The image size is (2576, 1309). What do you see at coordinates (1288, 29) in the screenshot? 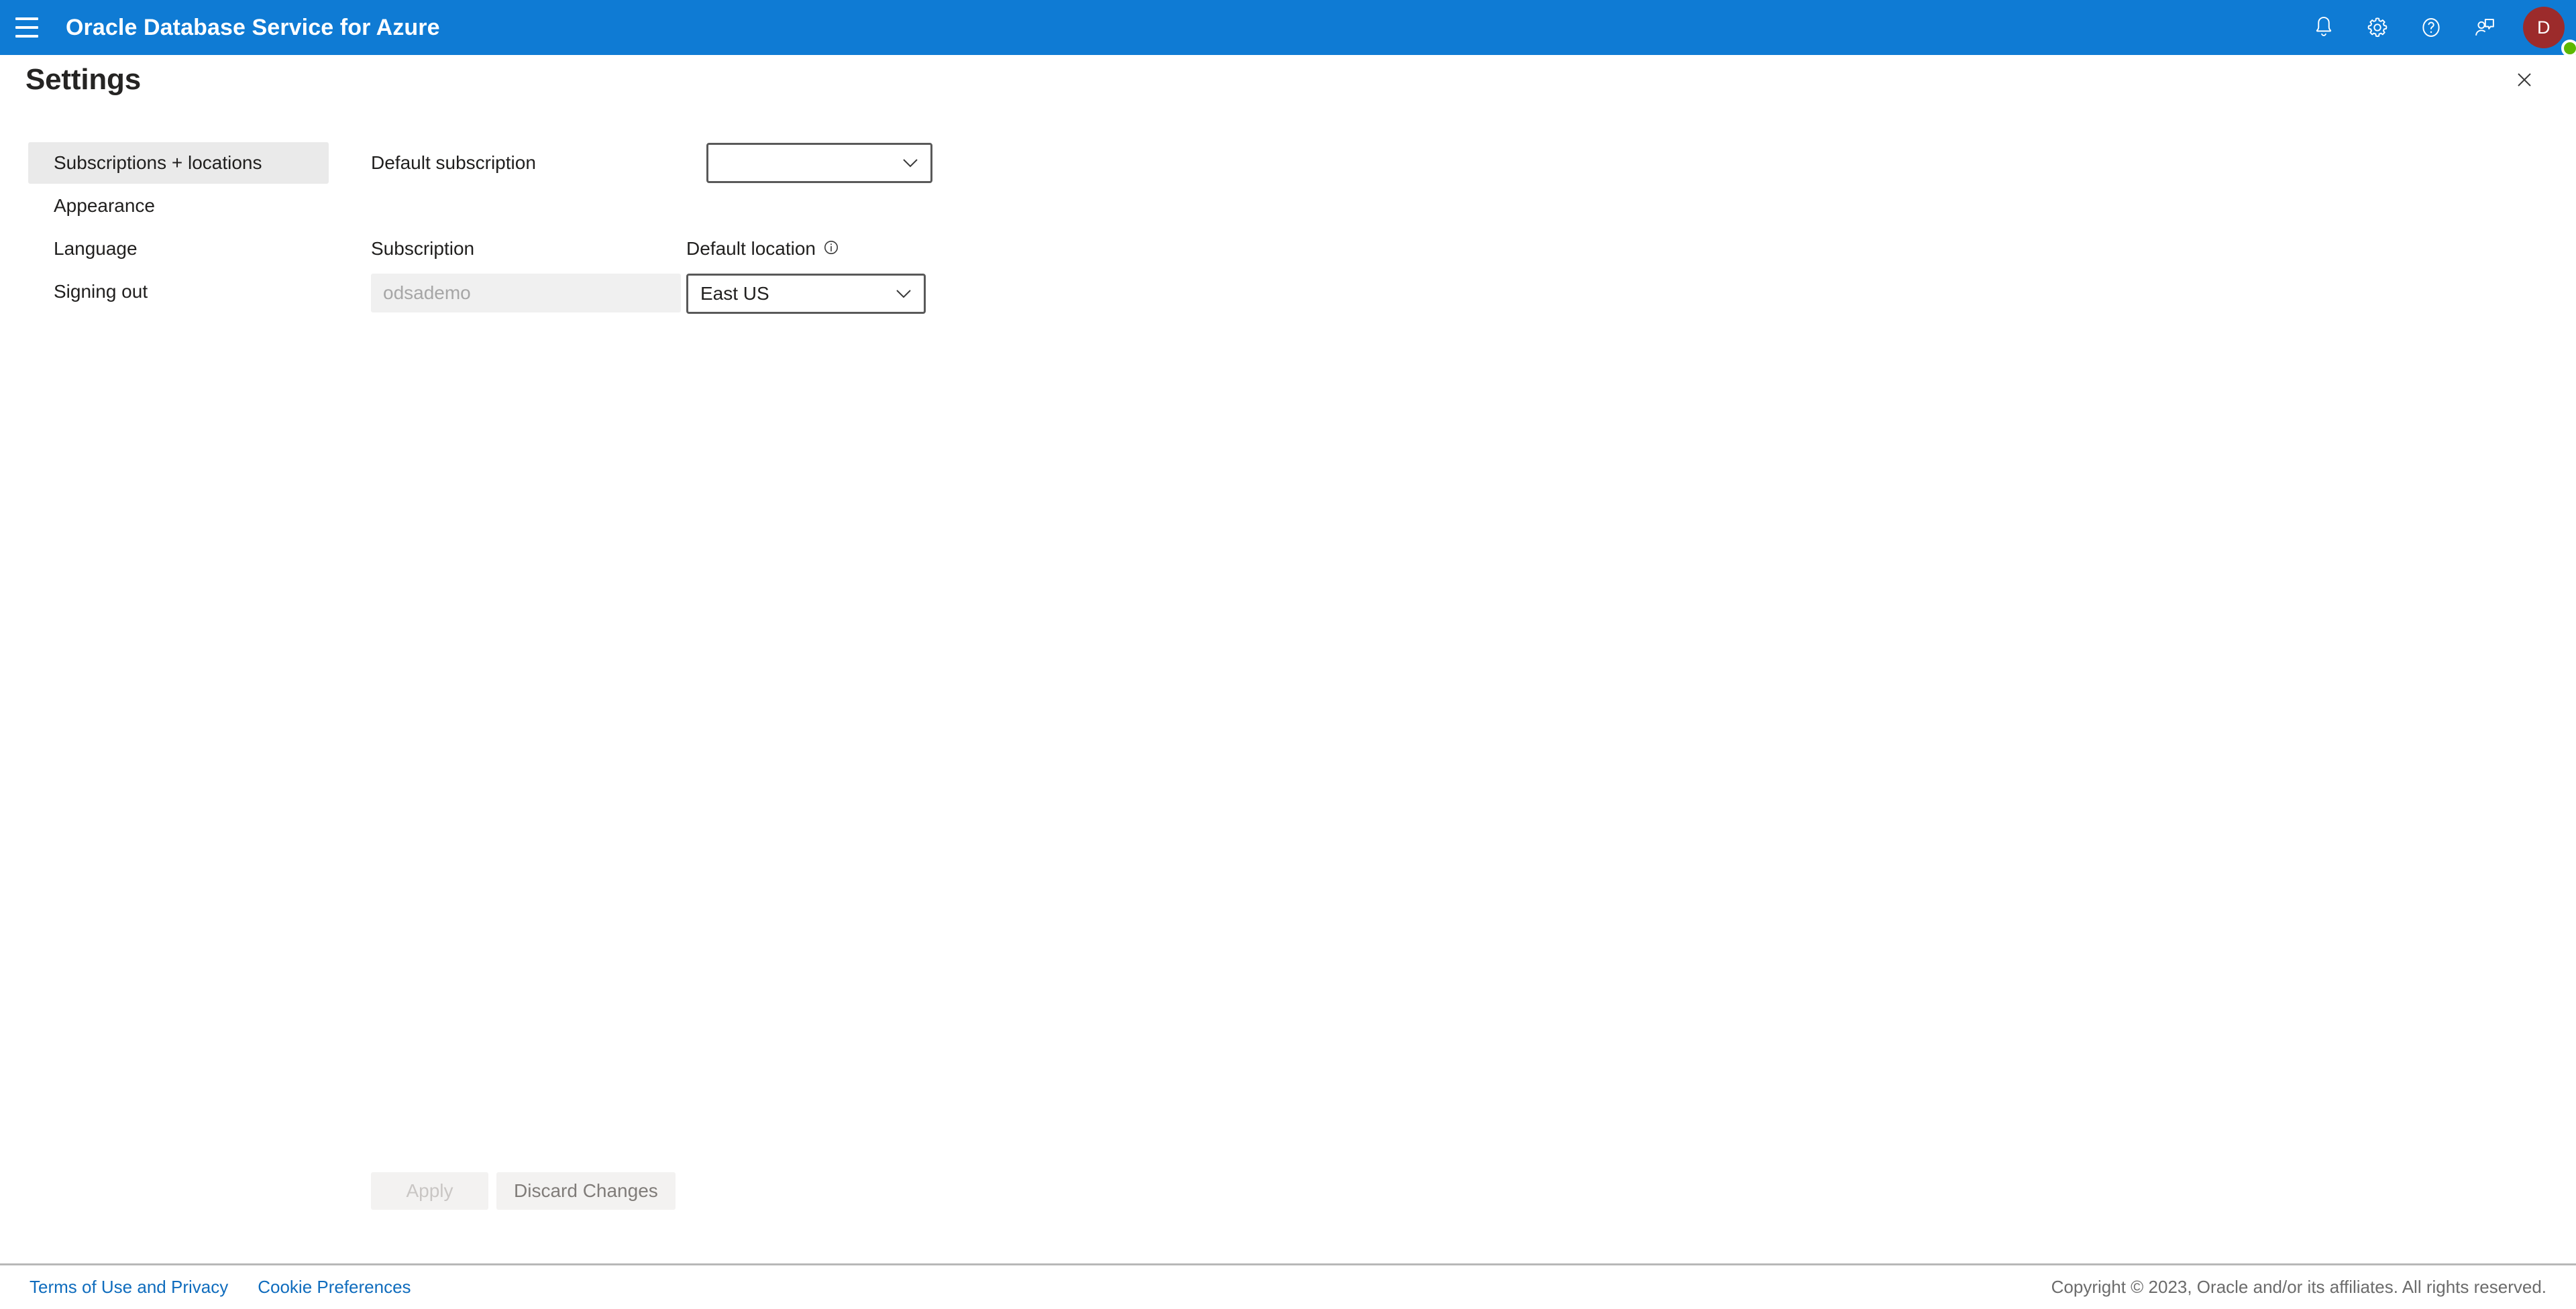
I see `top-app-bar: Oracle Database Service for Azure D` at bounding box center [1288, 29].